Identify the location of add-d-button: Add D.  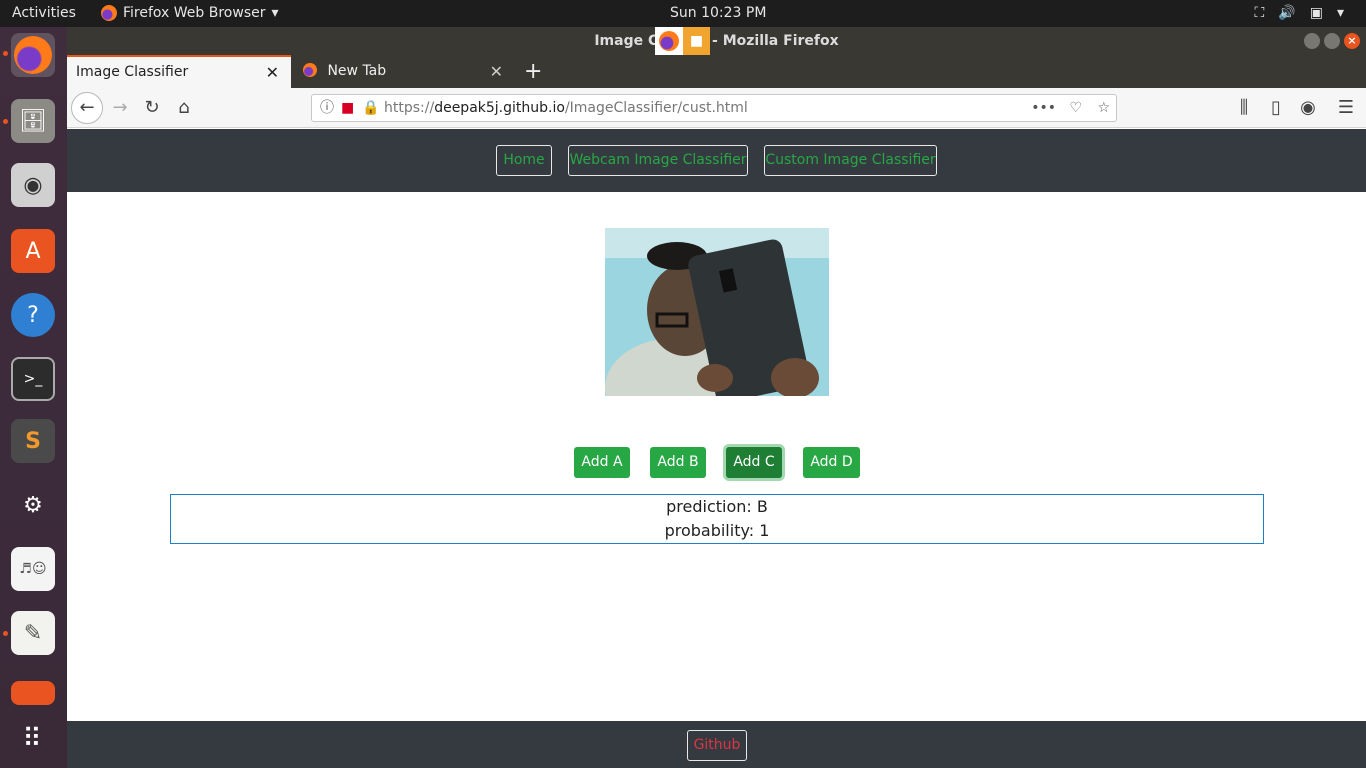
(831, 462).